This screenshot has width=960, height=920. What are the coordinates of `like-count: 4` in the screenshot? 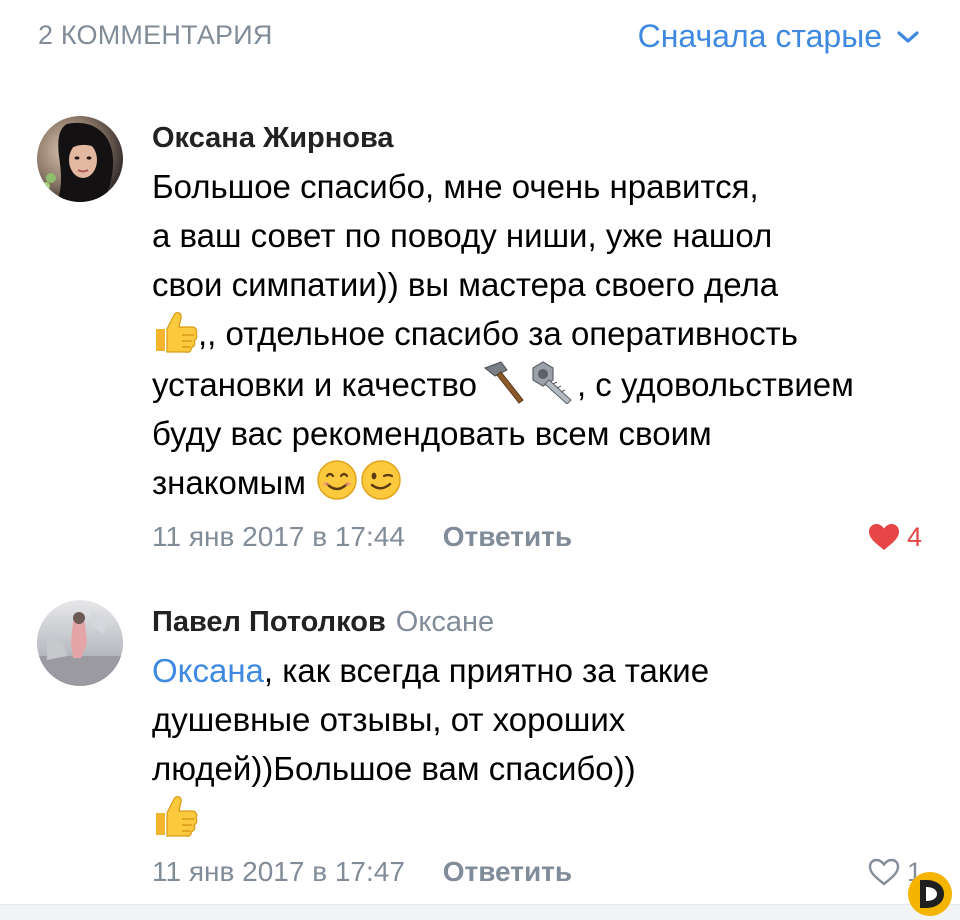 It's located at (914, 537).